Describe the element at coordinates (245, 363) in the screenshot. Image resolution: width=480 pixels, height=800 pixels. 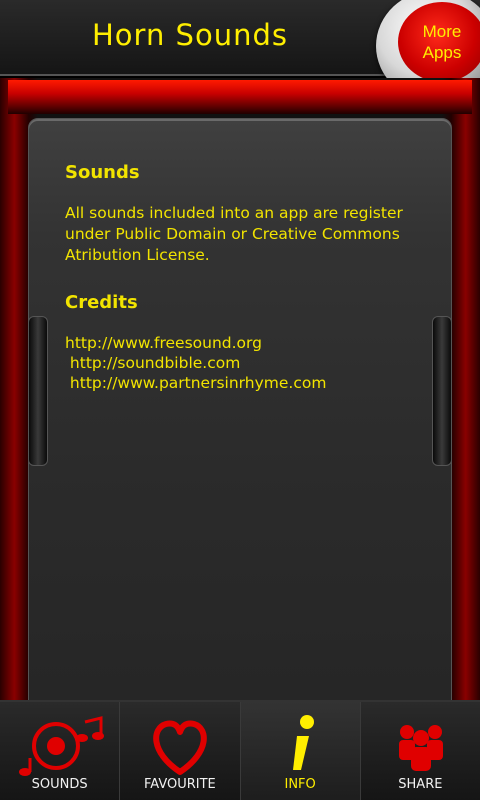
I see `credit-link-soundbible: http://soundbible.com` at that location.